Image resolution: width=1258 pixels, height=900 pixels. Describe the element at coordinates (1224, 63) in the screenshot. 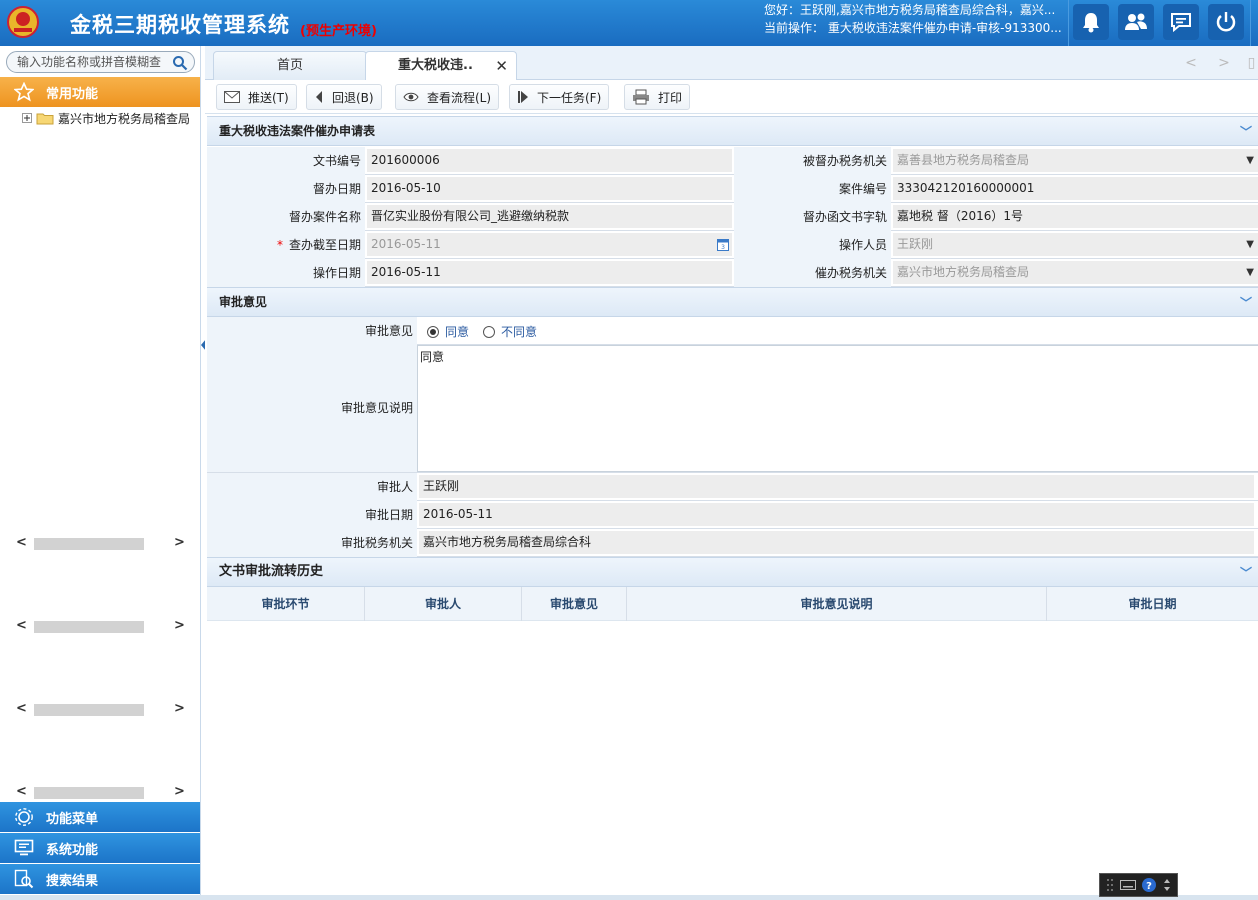

I see `tab-next-icon: >` at that location.